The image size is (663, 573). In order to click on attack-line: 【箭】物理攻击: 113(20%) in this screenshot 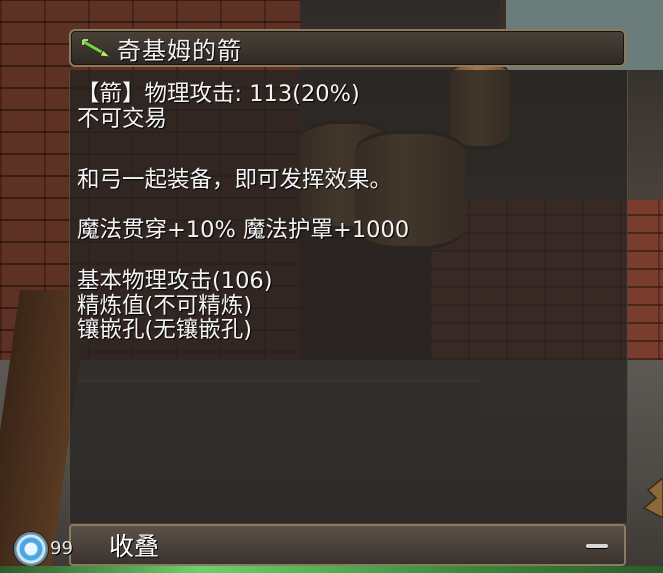, I will do `click(218, 94)`.